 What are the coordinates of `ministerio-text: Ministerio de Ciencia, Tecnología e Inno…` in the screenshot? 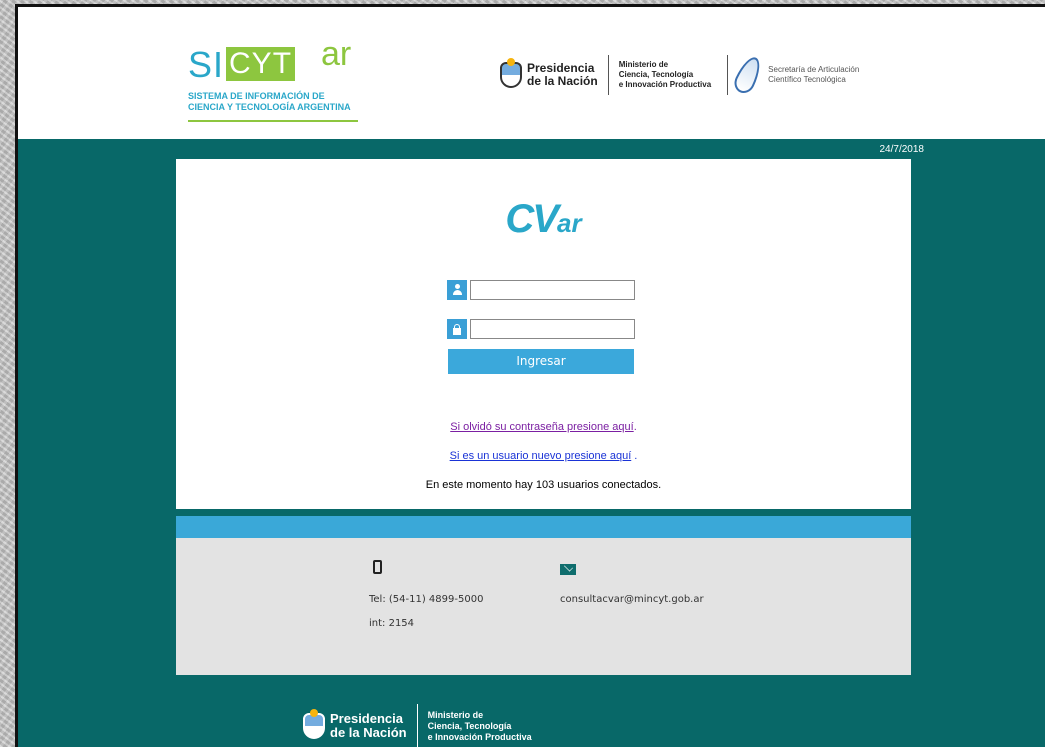 It's located at (665, 74).